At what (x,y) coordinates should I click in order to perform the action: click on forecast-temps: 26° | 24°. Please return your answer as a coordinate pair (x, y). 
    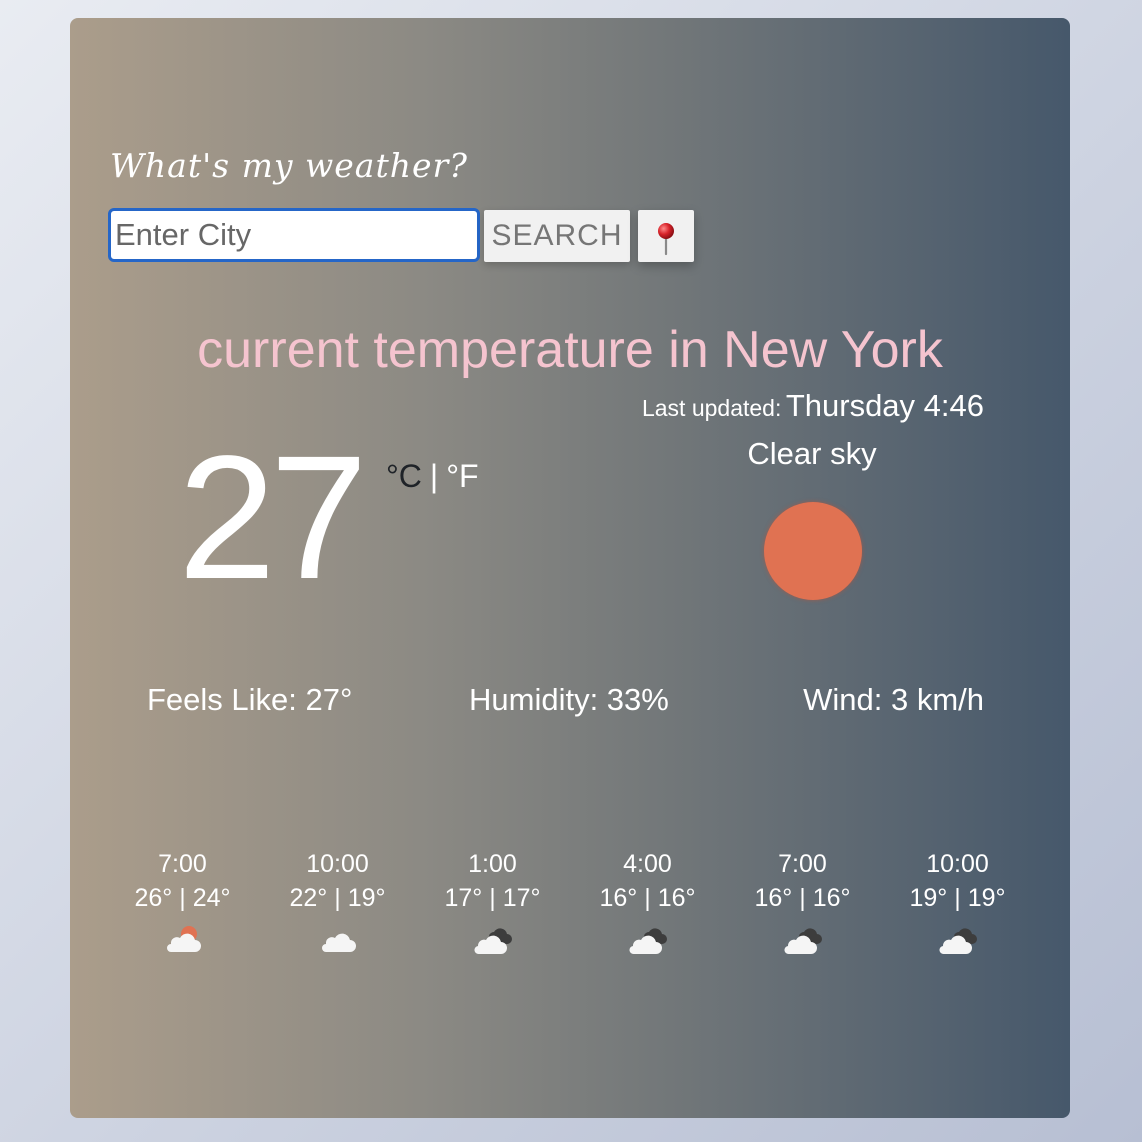
    Looking at the image, I should click on (182, 898).